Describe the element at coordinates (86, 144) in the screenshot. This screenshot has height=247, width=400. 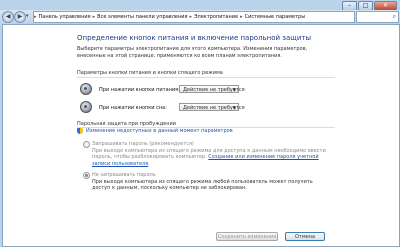
I see `require-password-radio` at that location.